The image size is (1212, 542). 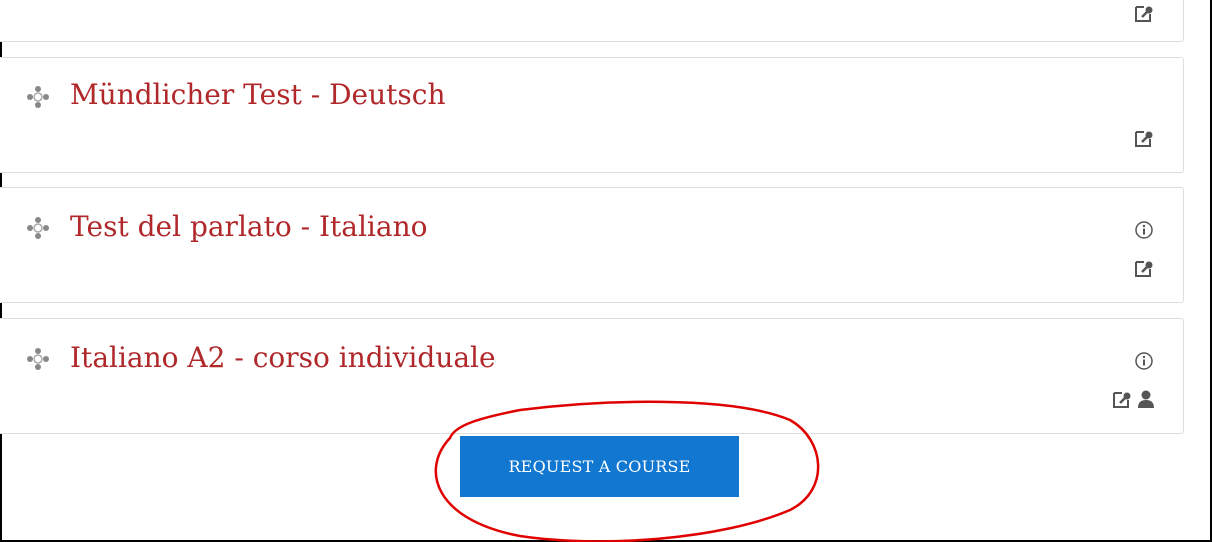 I want to click on course-link: Test del parlato - Italiano, so click(x=248, y=226).